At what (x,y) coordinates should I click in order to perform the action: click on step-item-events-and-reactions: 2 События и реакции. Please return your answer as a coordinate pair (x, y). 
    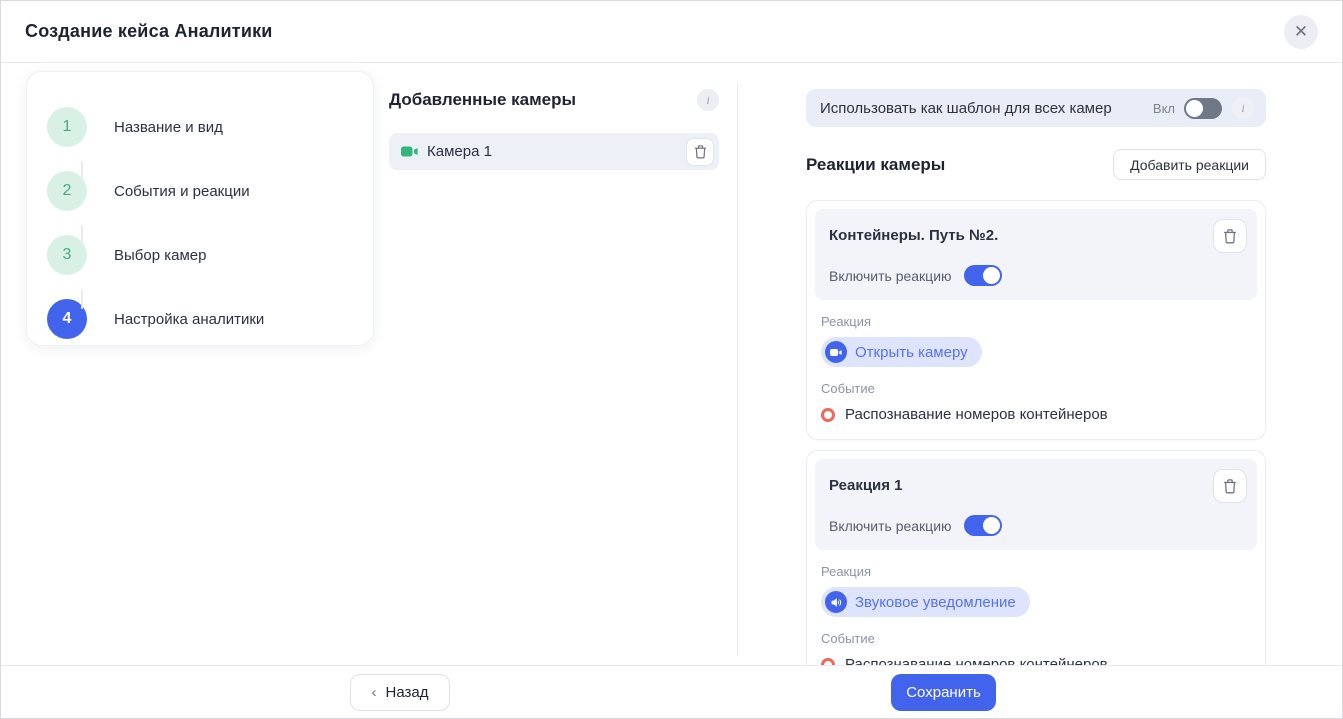
    Looking at the image, I should click on (200, 191).